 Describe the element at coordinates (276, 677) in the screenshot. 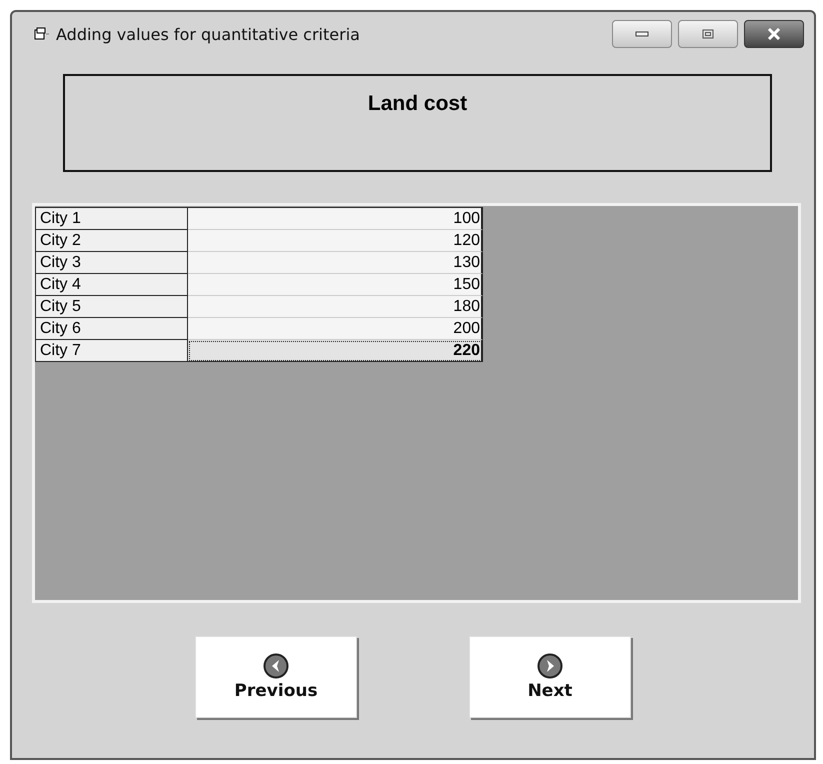

I see `previous-button: Previous` at that location.